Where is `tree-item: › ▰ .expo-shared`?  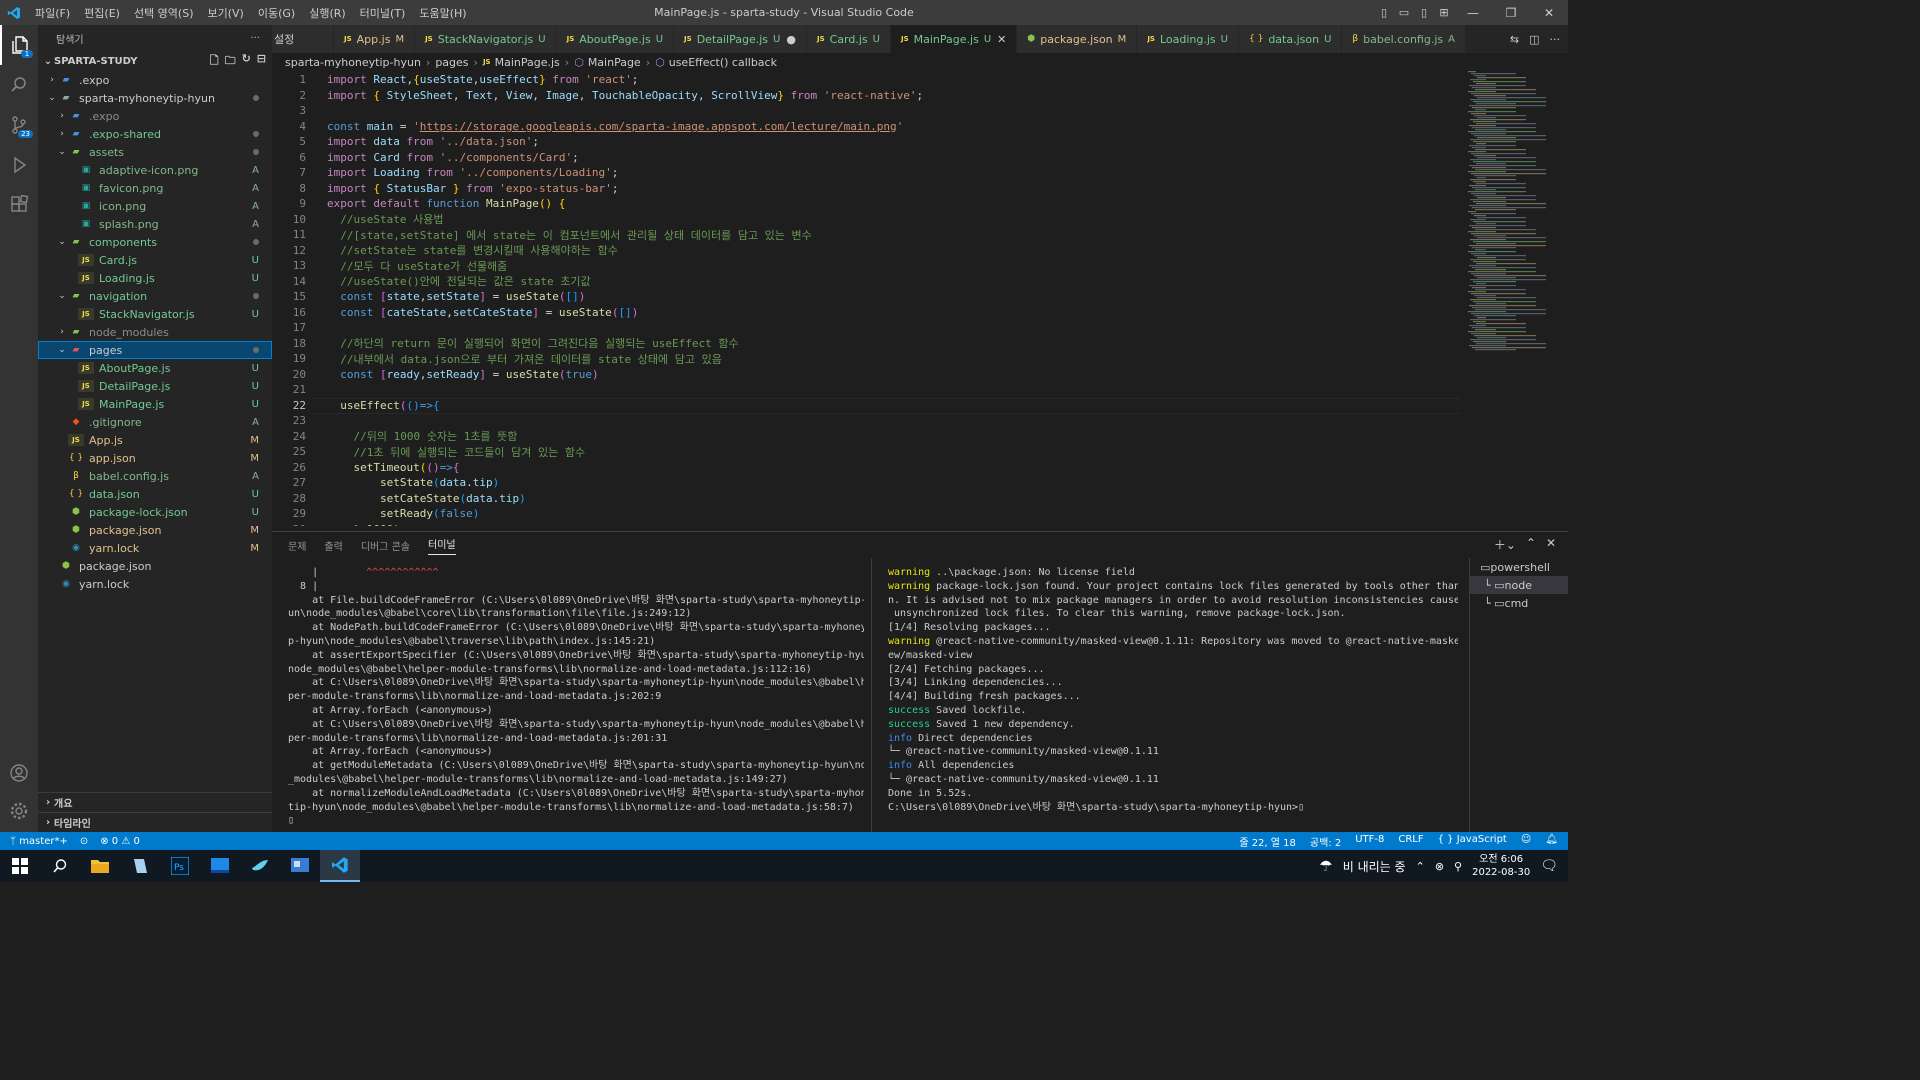
tree-item: › ▰ .expo-shared is located at coordinates (155, 134).